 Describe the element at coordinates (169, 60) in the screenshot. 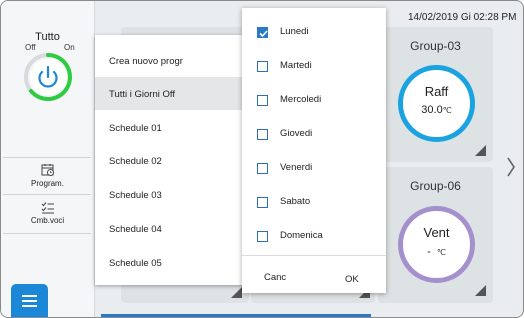

I see `menu-item-create-program: Crea nuovo progr` at that location.